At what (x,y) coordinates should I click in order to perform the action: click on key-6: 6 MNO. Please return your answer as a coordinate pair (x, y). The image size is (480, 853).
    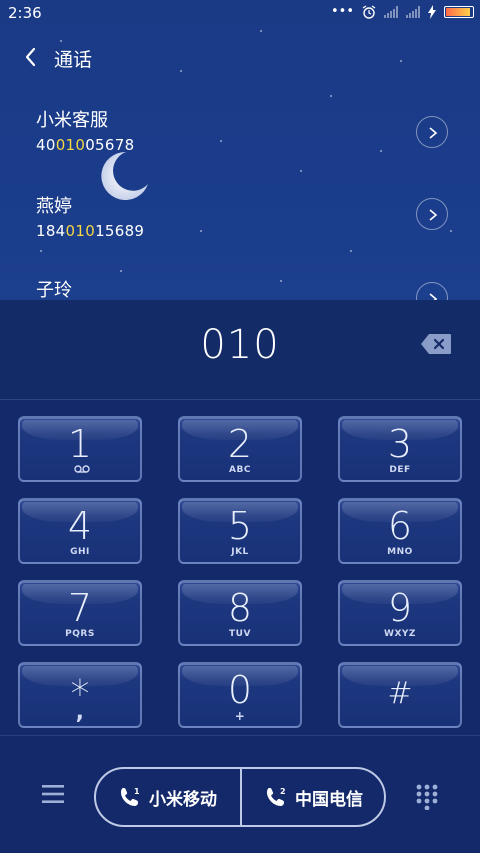
    Looking at the image, I should click on (400, 531).